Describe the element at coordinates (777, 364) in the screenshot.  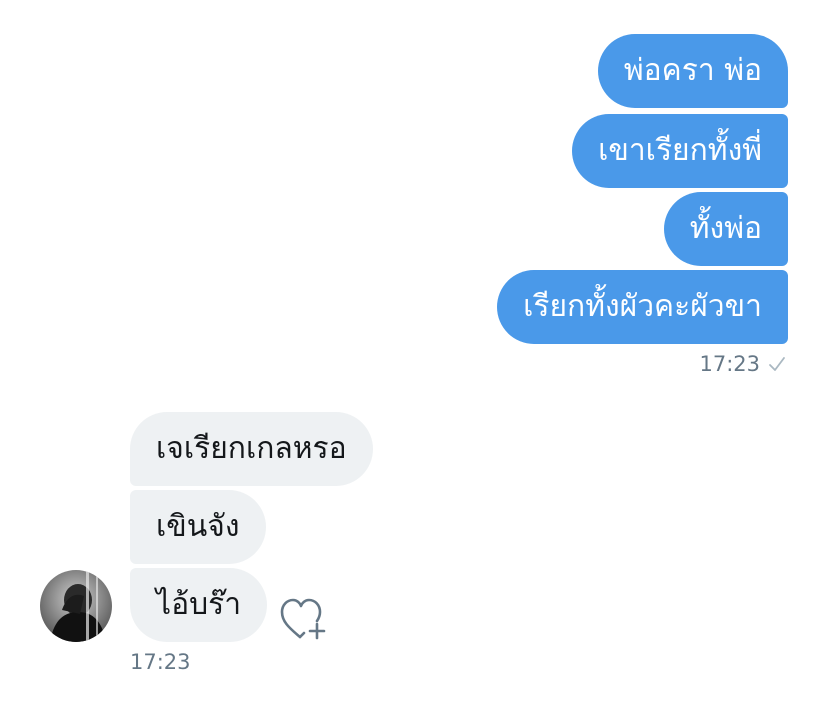
I see `check-icon` at that location.